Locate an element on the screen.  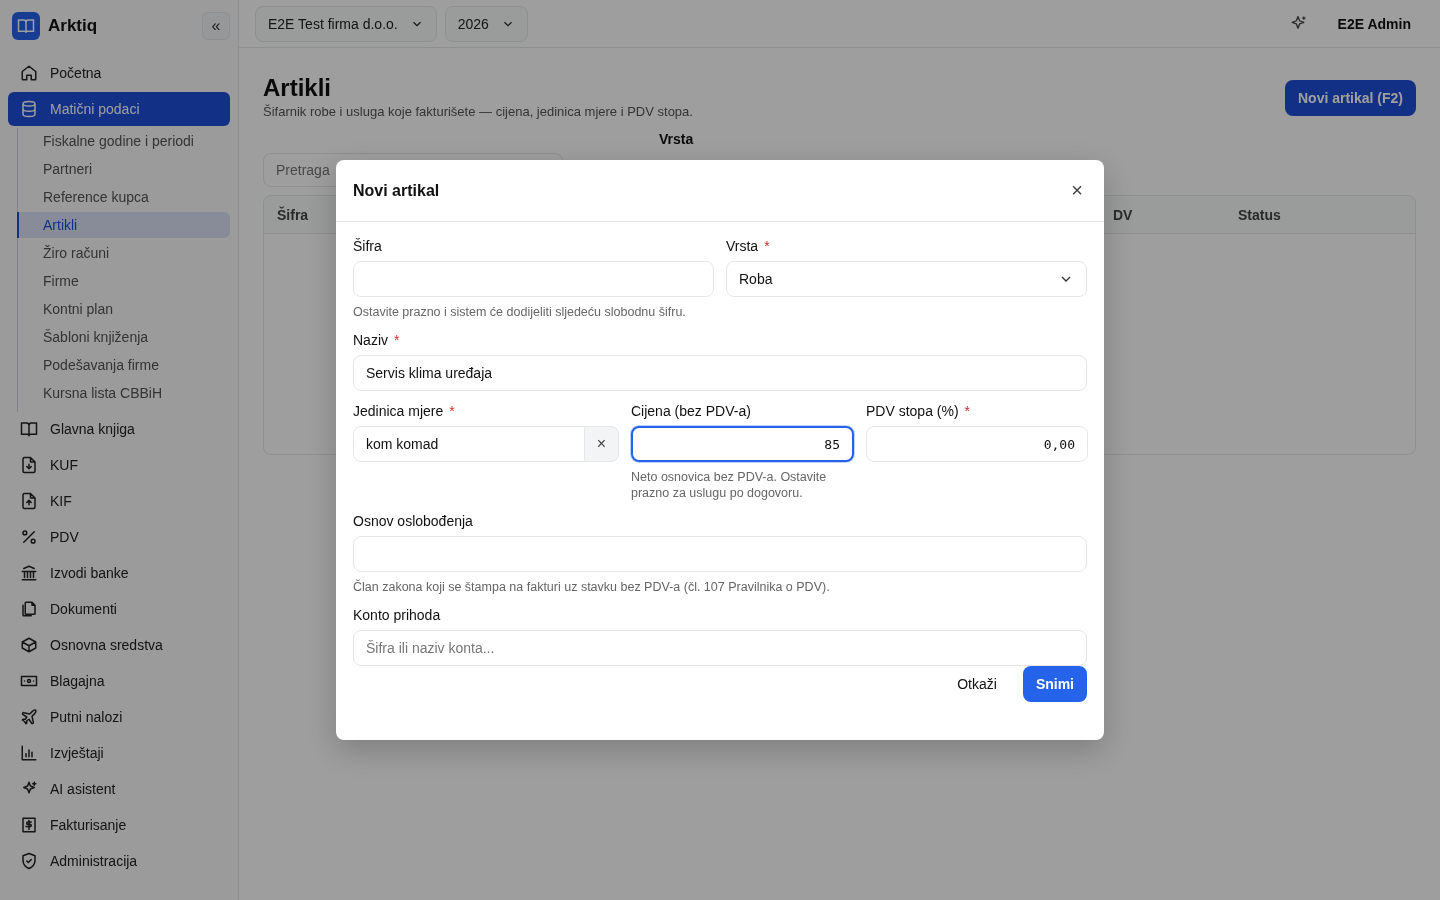
sidebar-item: Fakturisanje is located at coordinates (119, 825).